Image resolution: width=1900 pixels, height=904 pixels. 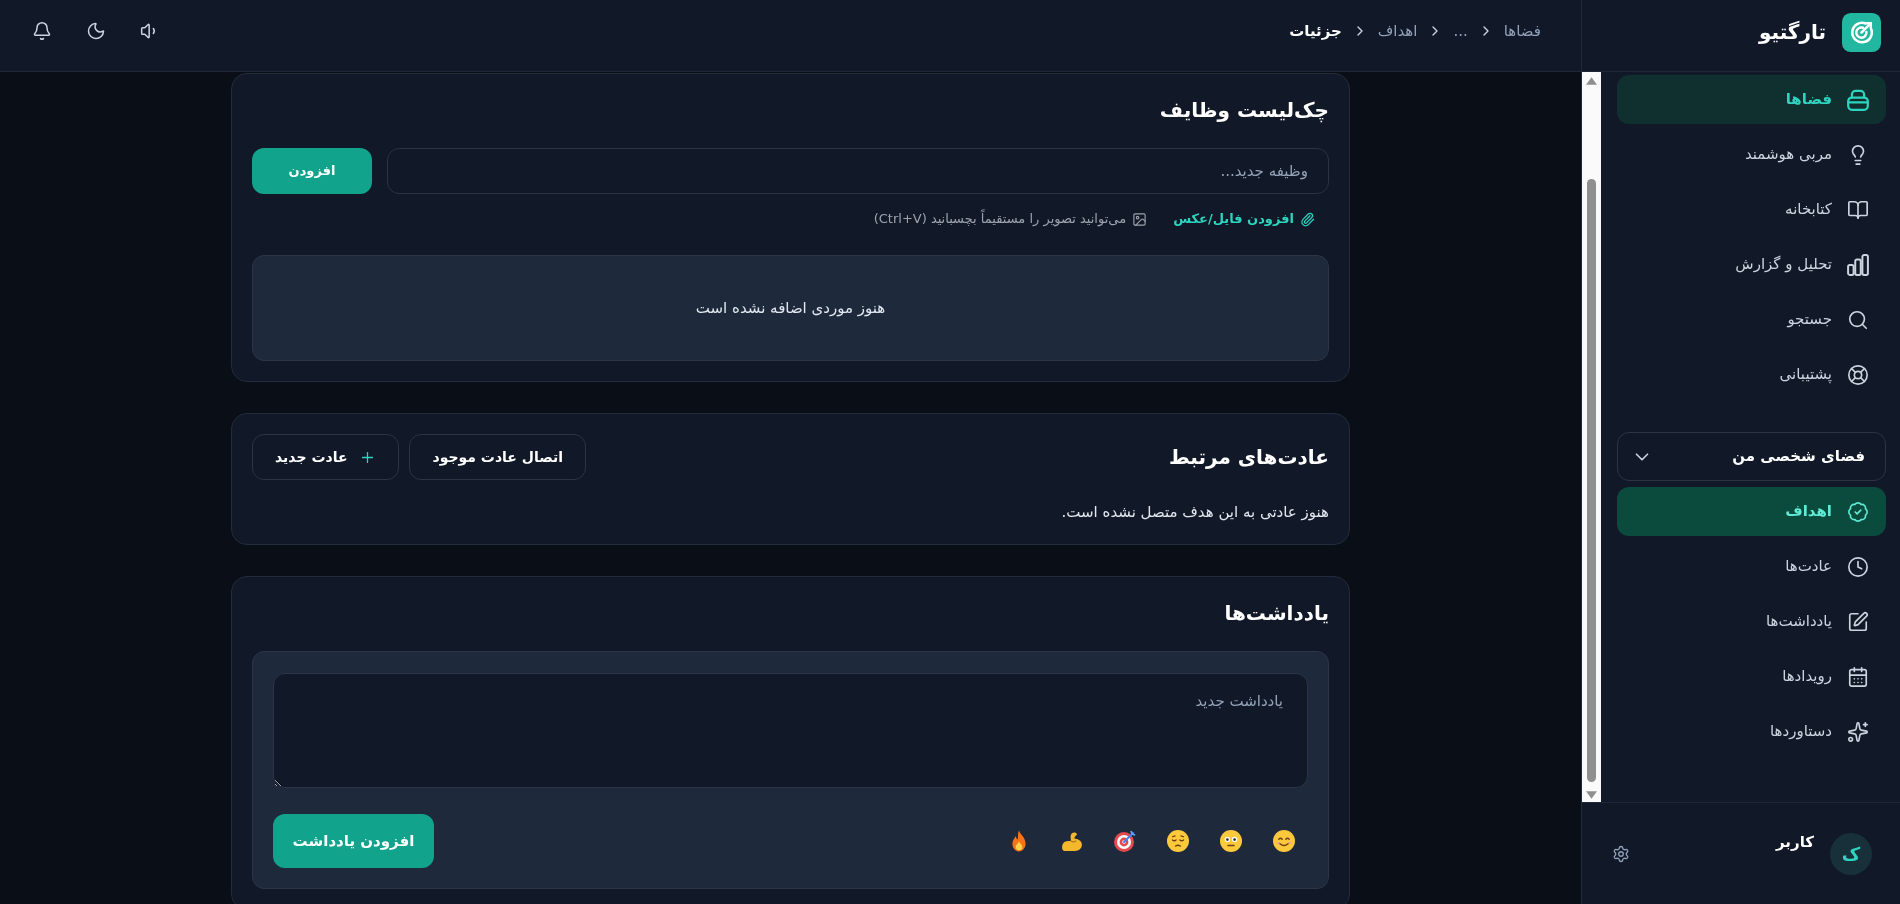 I want to click on nav-item: دستاوردها, so click(x=1751, y=731).